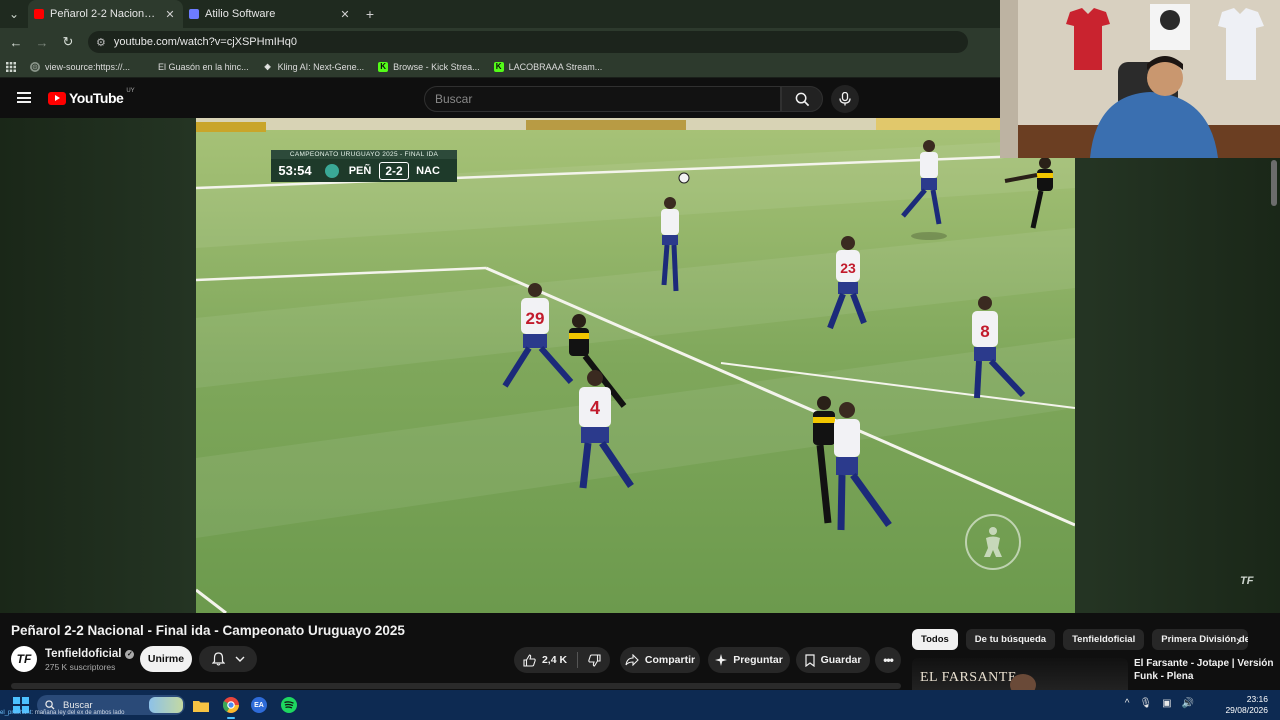 This screenshot has width=1280, height=720. What do you see at coordinates (231, 707) in the screenshot?
I see `chrome-icon` at bounding box center [231, 707].